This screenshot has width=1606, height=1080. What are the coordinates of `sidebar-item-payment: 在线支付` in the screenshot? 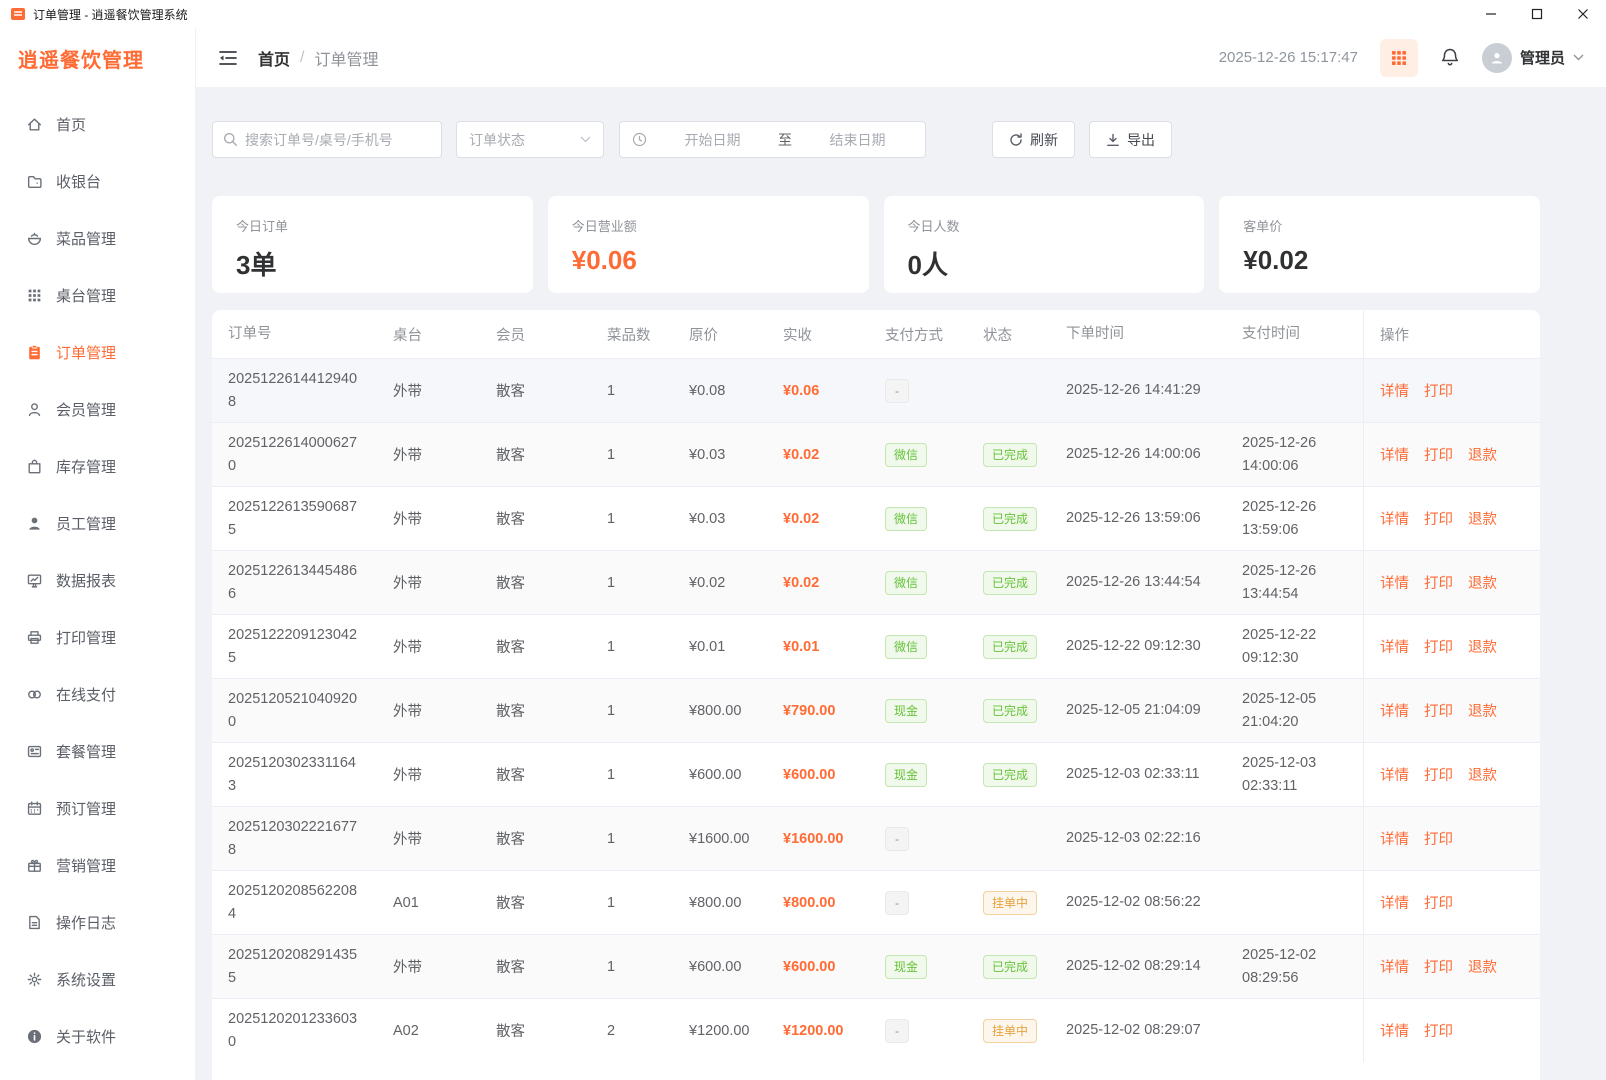 It's located at (97, 694).